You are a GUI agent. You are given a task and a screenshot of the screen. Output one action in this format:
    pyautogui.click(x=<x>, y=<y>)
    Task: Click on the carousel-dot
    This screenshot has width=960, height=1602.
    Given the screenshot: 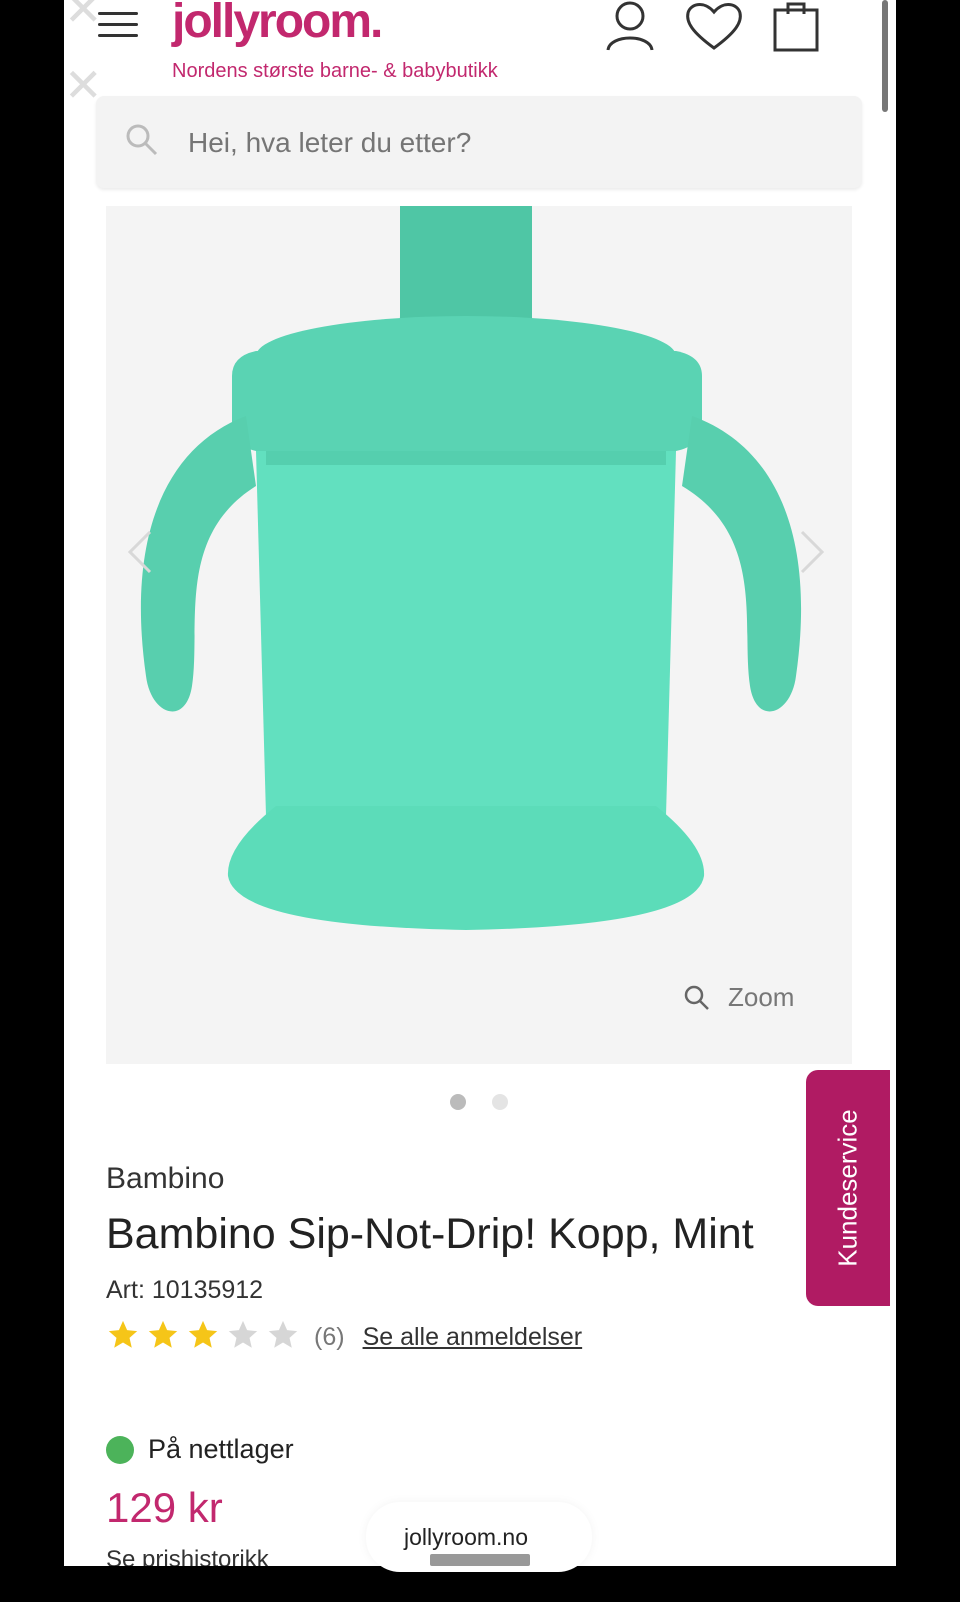 What is the action you would take?
    pyautogui.click(x=500, y=1102)
    